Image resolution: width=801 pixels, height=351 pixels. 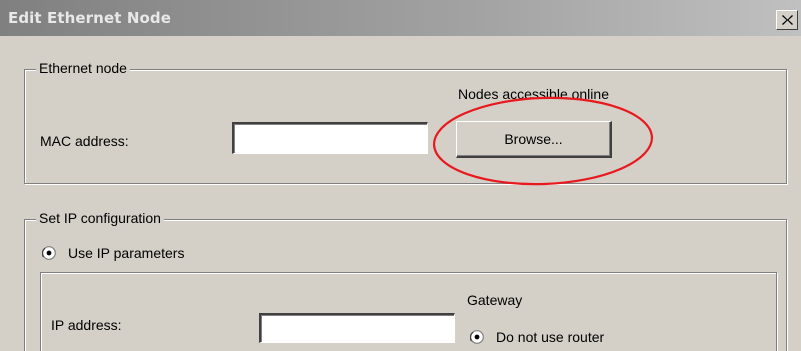 I want to click on title-bar: Edit Ethernet Node, so click(x=400, y=18).